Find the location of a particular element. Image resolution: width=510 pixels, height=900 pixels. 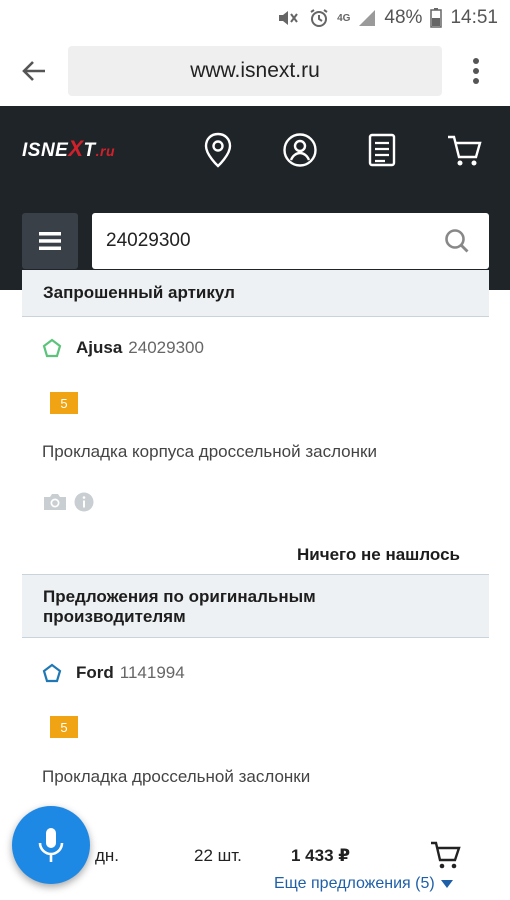

original-offers-heading-line2: производителям is located at coordinates (114, 616).